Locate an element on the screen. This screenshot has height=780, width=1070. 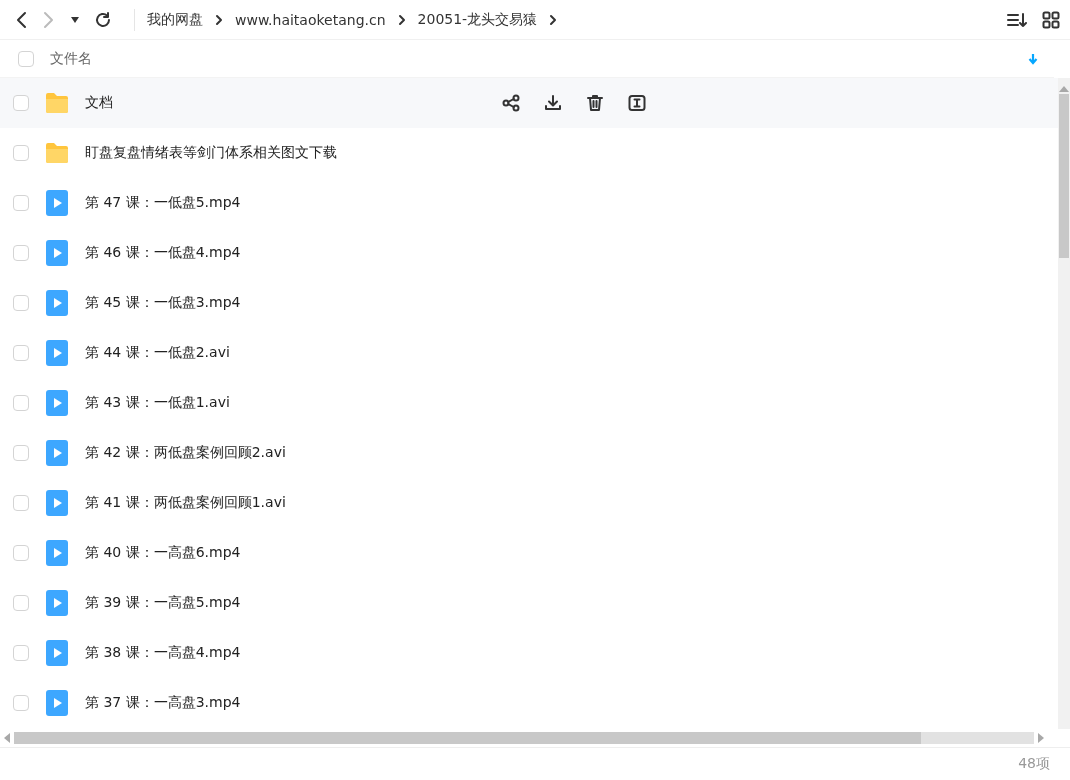
vertical-scrollbar is located at coordinates (1064, 403).